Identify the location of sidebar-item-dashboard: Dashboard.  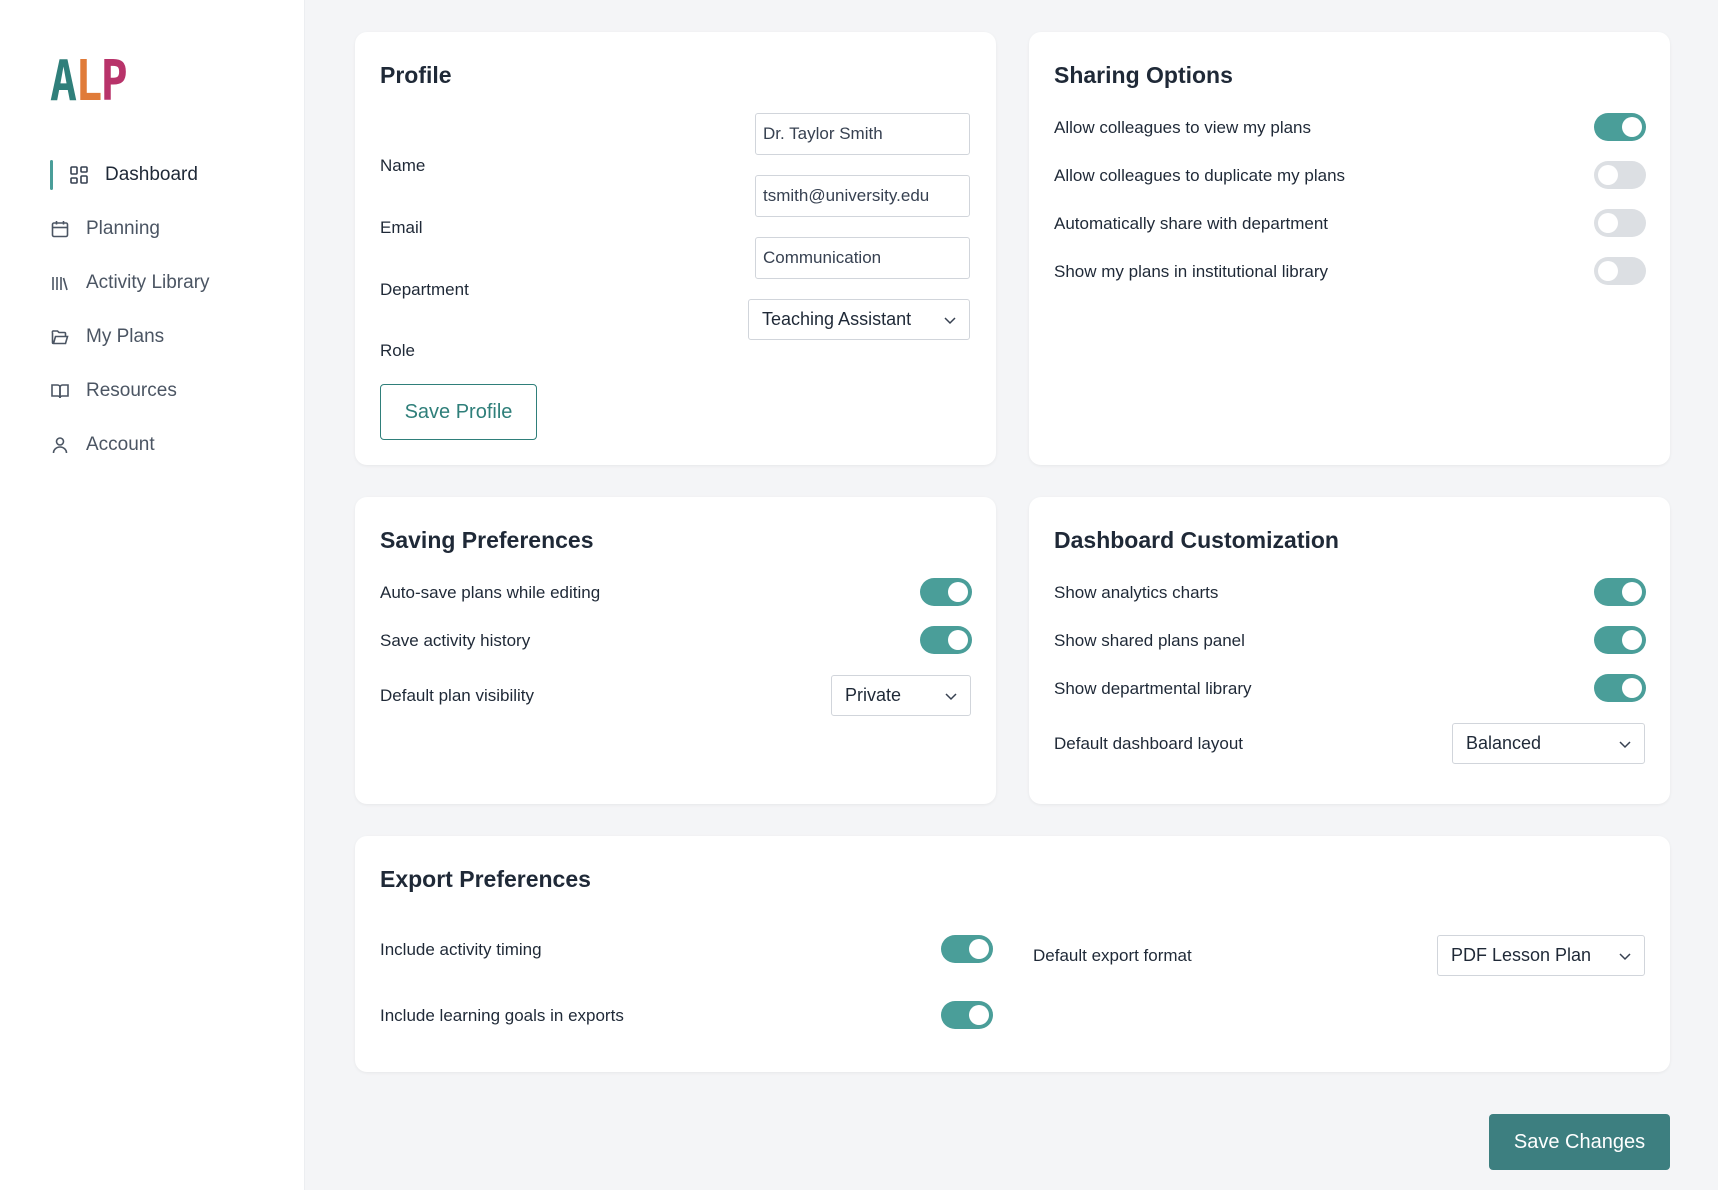
(170, 175).